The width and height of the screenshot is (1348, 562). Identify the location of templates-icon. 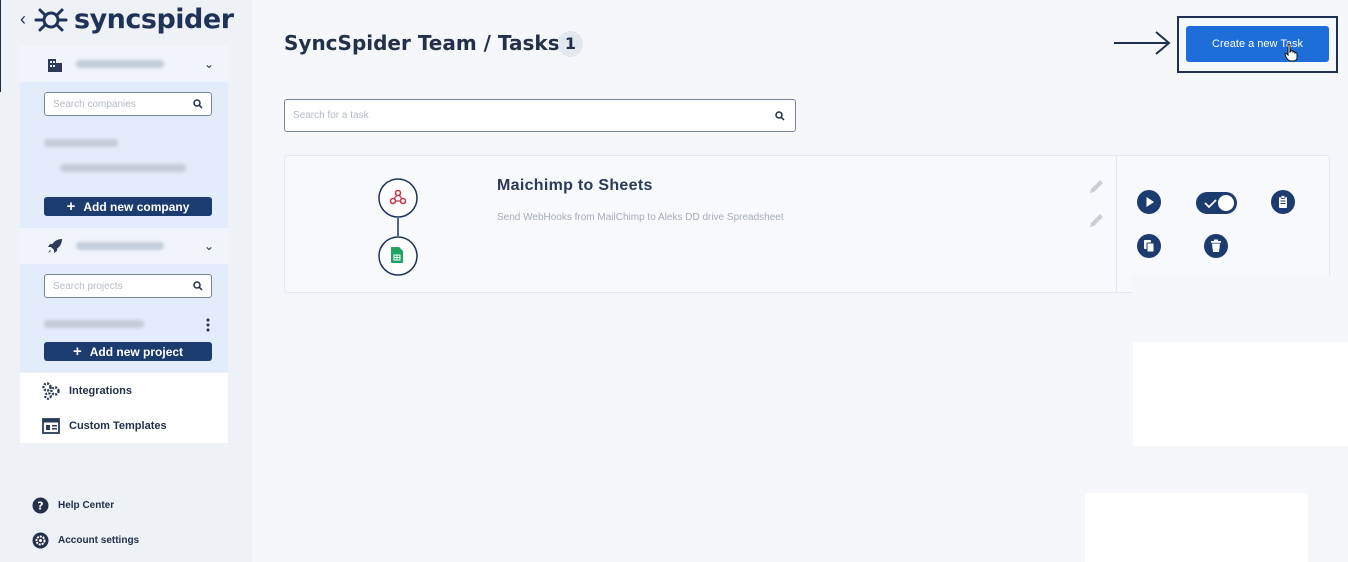
(51, 425).